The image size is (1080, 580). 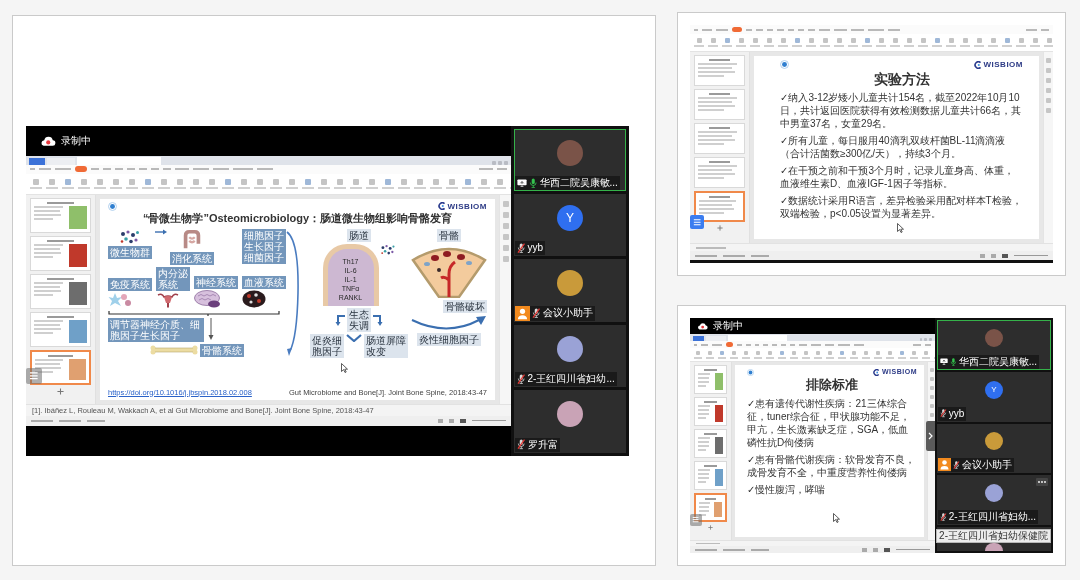 I want to click on slide-title: “骨微生物学”Osteomicrobiology：肠道微生物组影响骨骼发育, so click(x=297, y=218).